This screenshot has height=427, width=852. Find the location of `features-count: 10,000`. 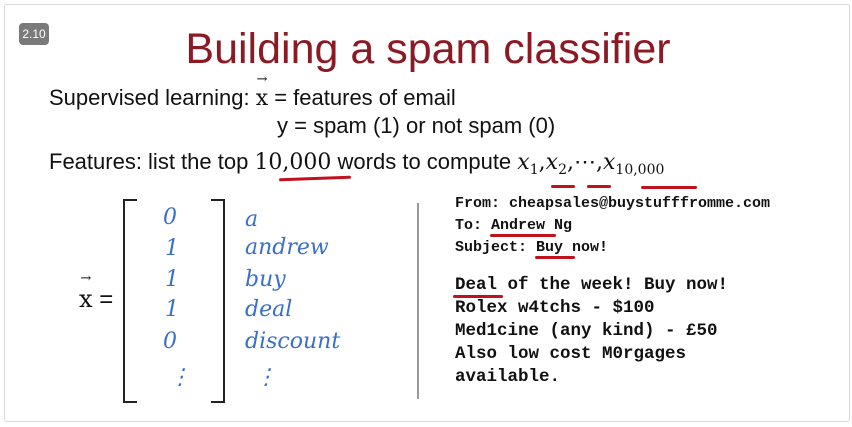

features-count: 10,000 is located at coordinates (293, 162).